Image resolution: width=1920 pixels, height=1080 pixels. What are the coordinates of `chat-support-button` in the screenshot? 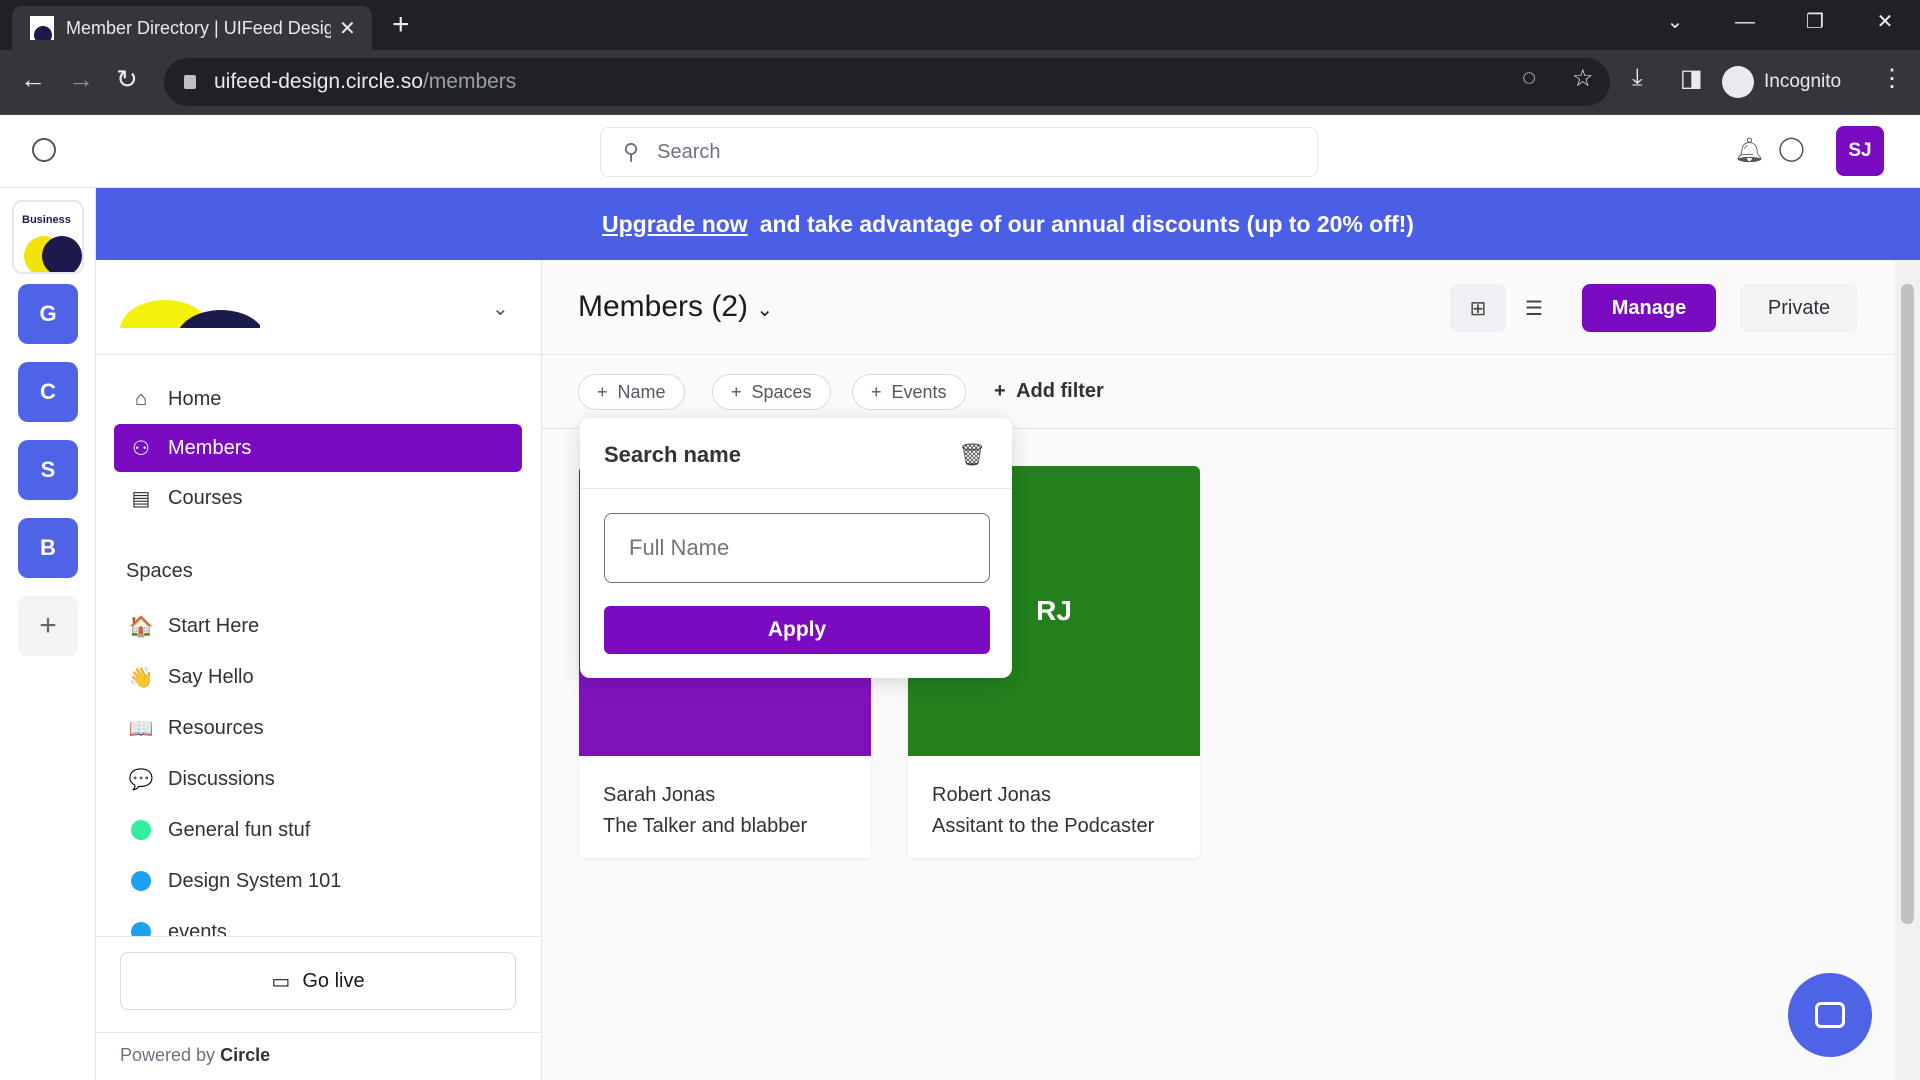 It's located at (1830, 1015).